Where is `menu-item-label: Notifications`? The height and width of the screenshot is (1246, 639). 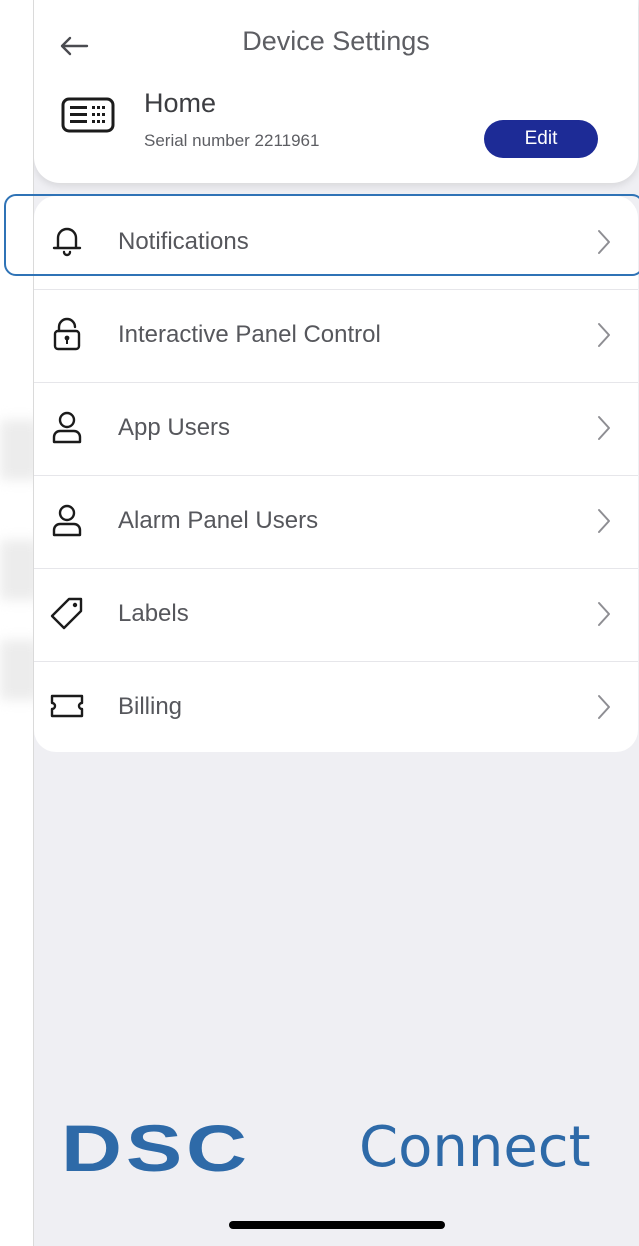
menu-item-label: Notifications is located at coordinates (183, 241).